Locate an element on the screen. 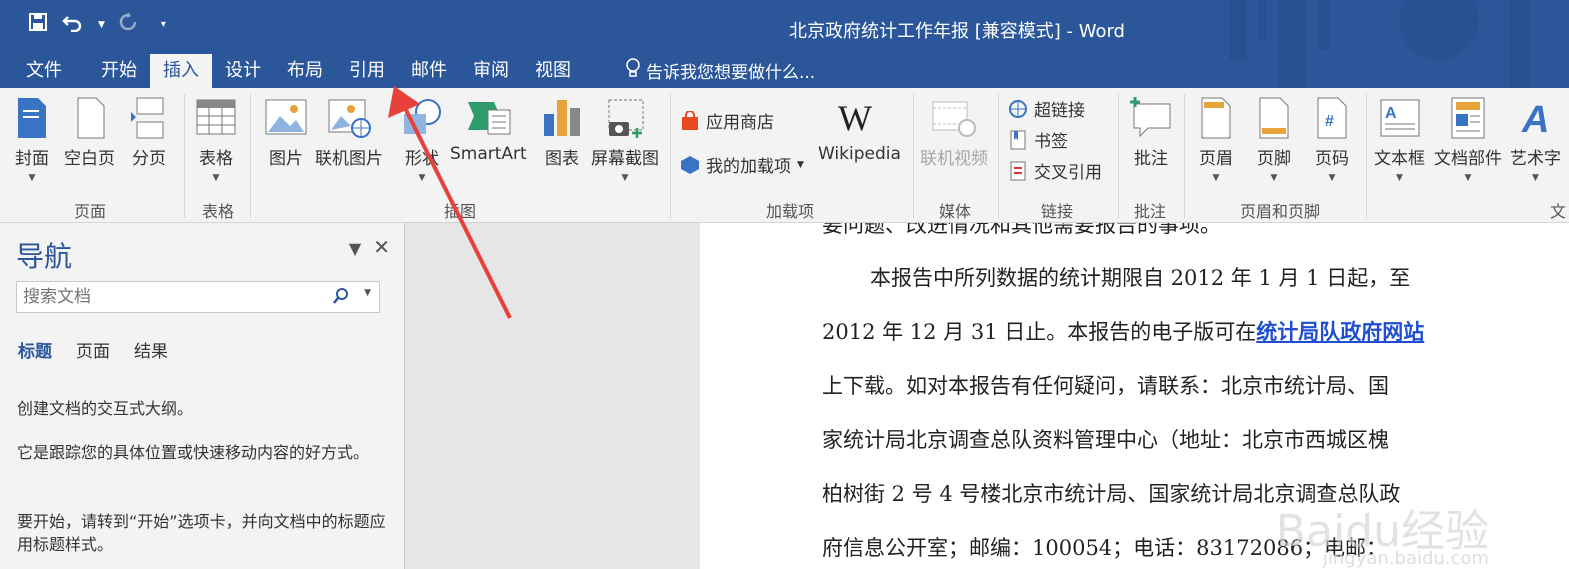 This screenshot has height=569, width=1569. doc-text: 2012 年 12 月 31 日止。本报告的电子版可在 is located at coordinates (1039, 332).